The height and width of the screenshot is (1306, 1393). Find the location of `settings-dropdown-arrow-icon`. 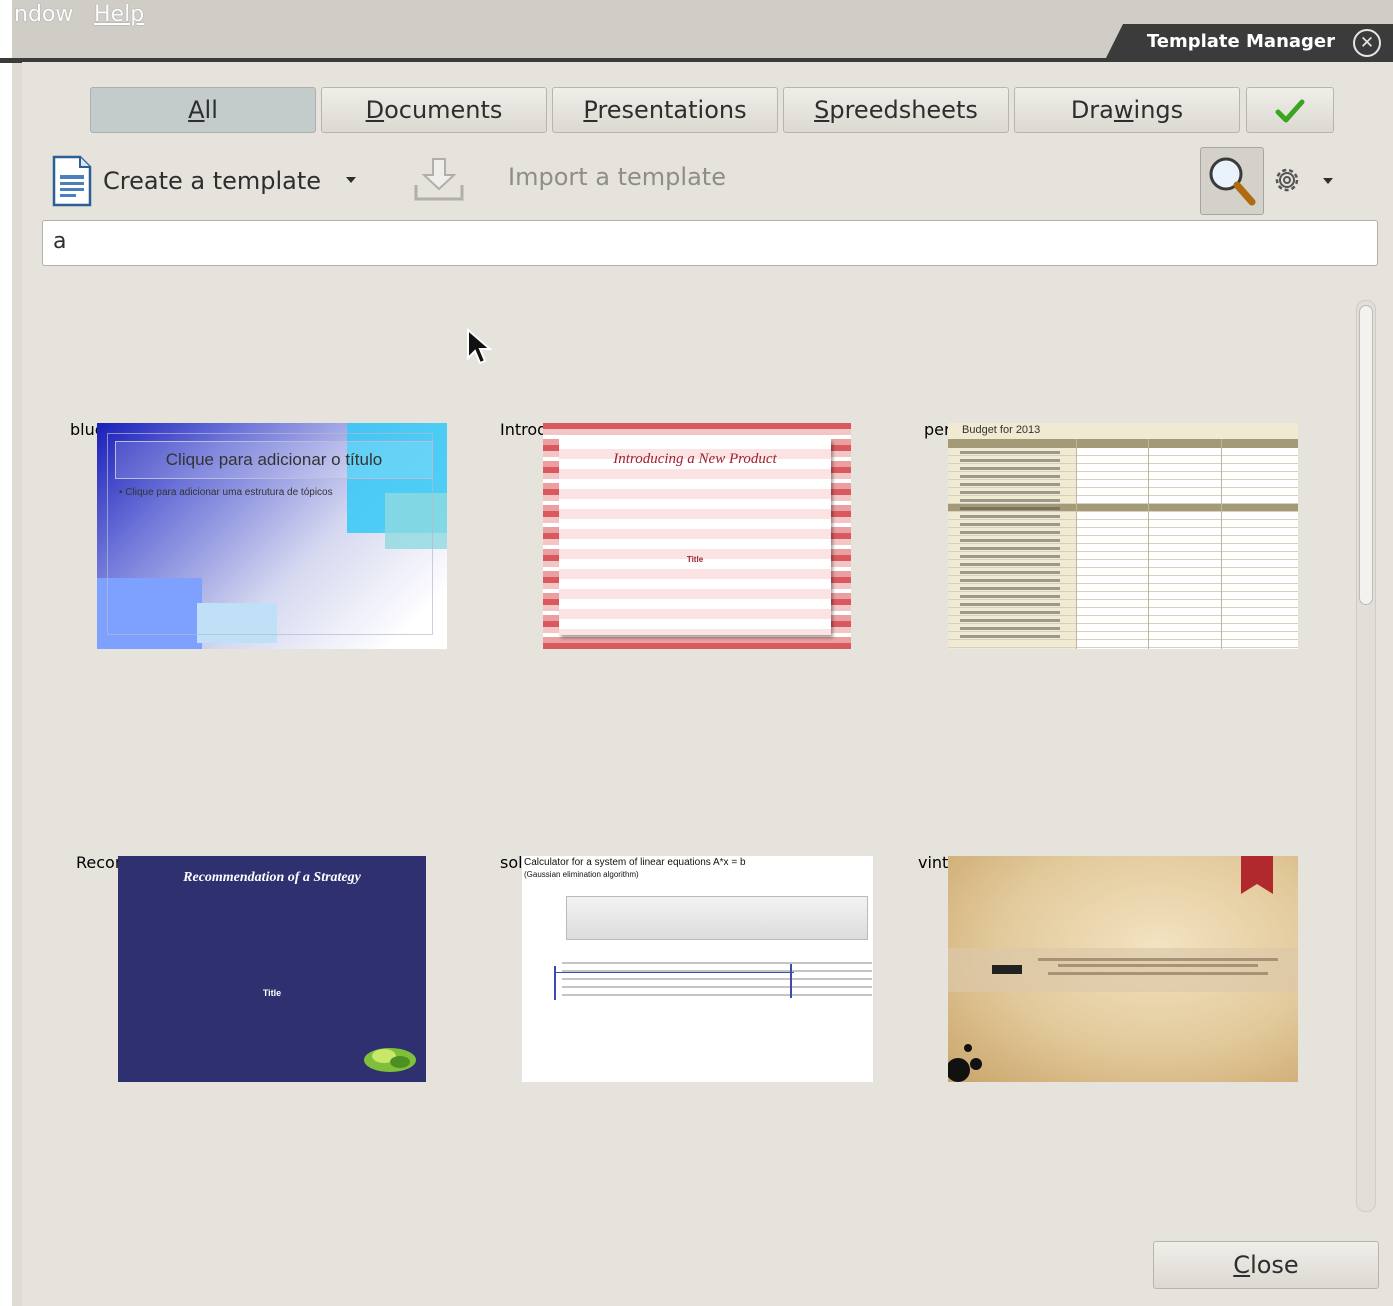

settings-dropdown-arrow-icon is located at coordinates (1328, 181).